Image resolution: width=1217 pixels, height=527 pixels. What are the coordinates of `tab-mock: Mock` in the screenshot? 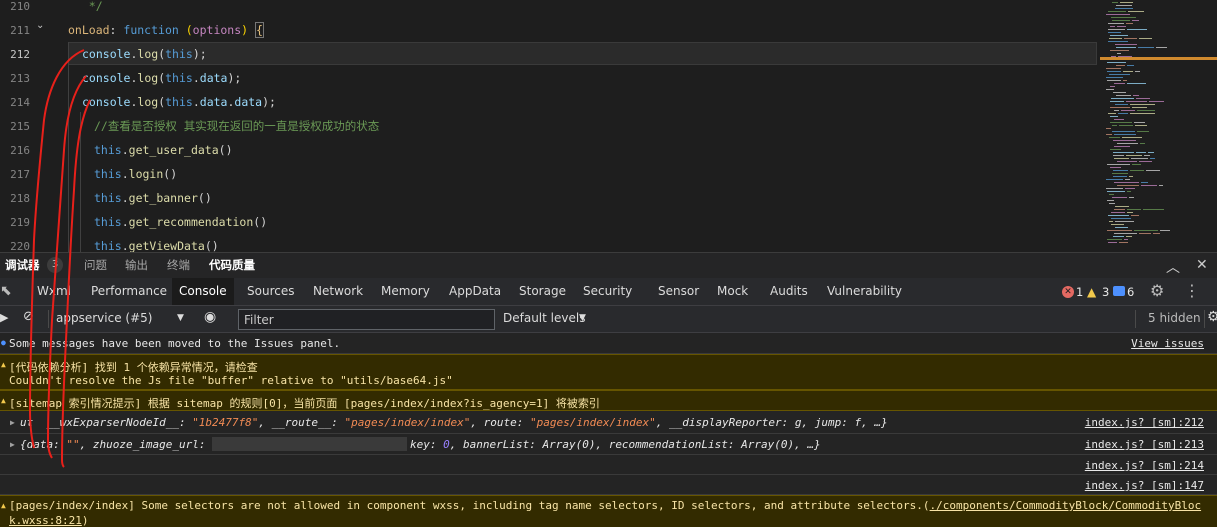 It's located at (732, 291).